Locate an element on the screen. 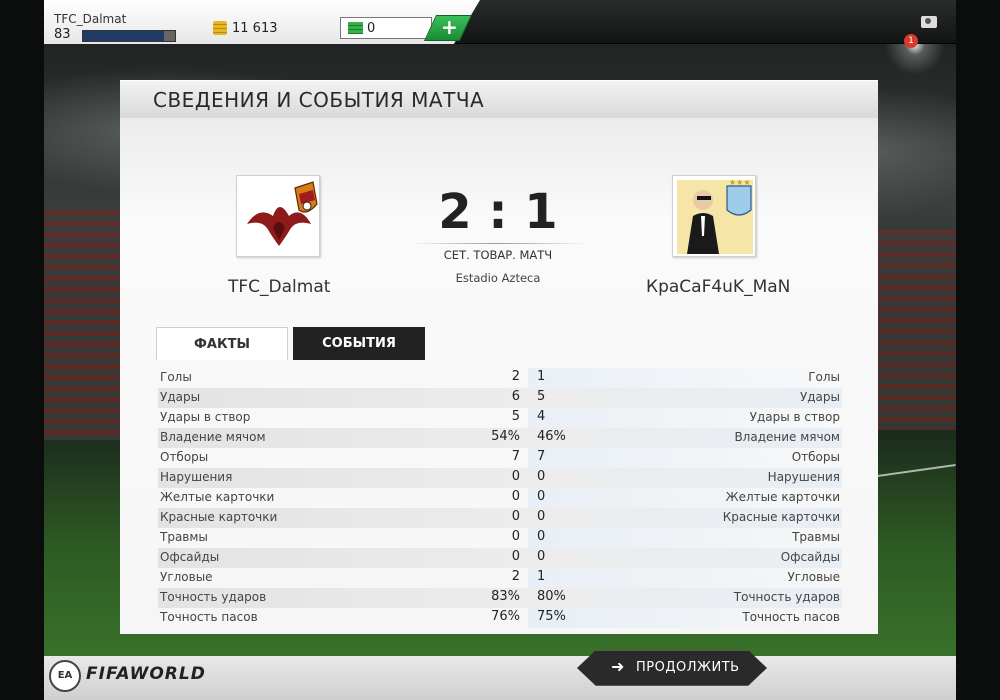 This screenshot has width=1000, height=700. stat-label-away: Владение мячом is located at coordinates (787, 437).